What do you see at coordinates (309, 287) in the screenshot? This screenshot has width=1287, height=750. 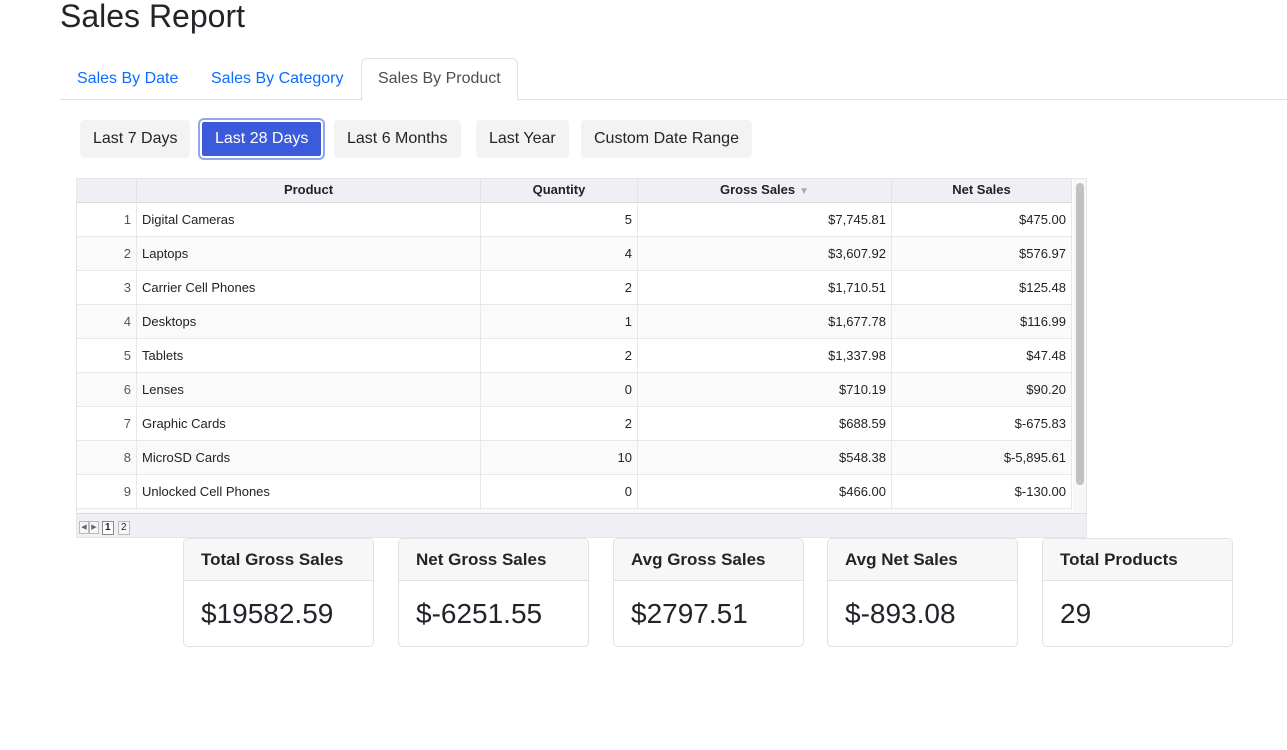 I see `product-cell: Carrier Cell Phones` at bounding box center [309, 287].